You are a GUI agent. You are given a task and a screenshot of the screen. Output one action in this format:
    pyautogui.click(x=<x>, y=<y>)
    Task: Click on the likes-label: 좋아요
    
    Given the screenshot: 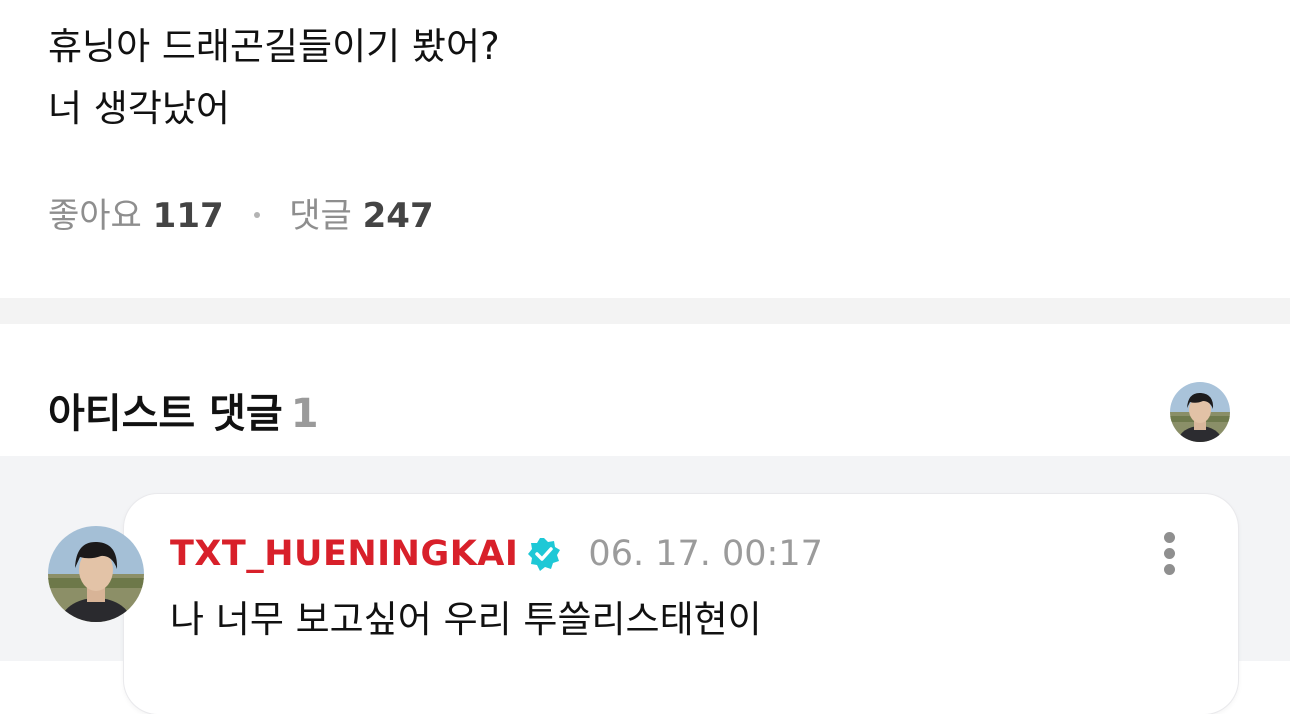 What is the action you would take?
    pyautogui.click(x=95, y=216)
    